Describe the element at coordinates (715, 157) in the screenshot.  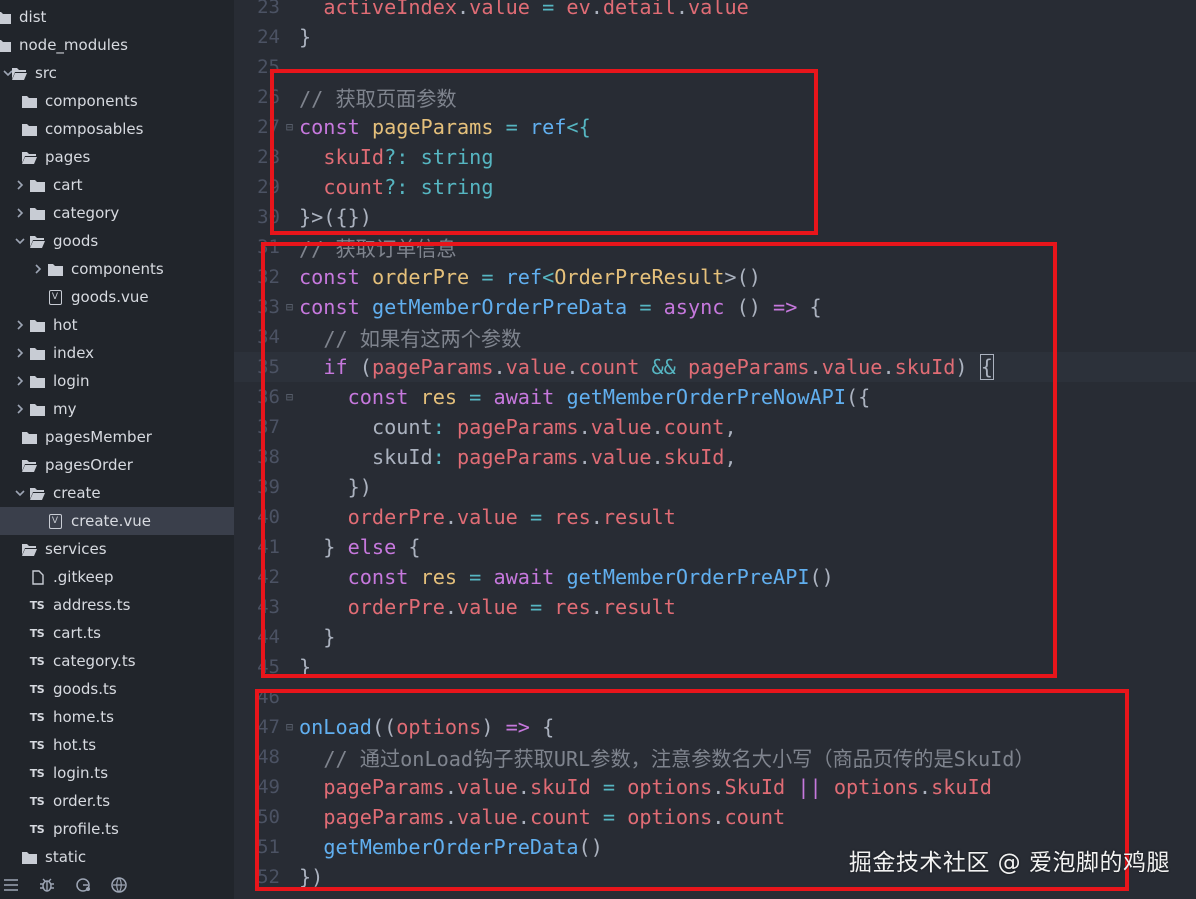
I see `code-line: 28 skuId?: string` at that location.